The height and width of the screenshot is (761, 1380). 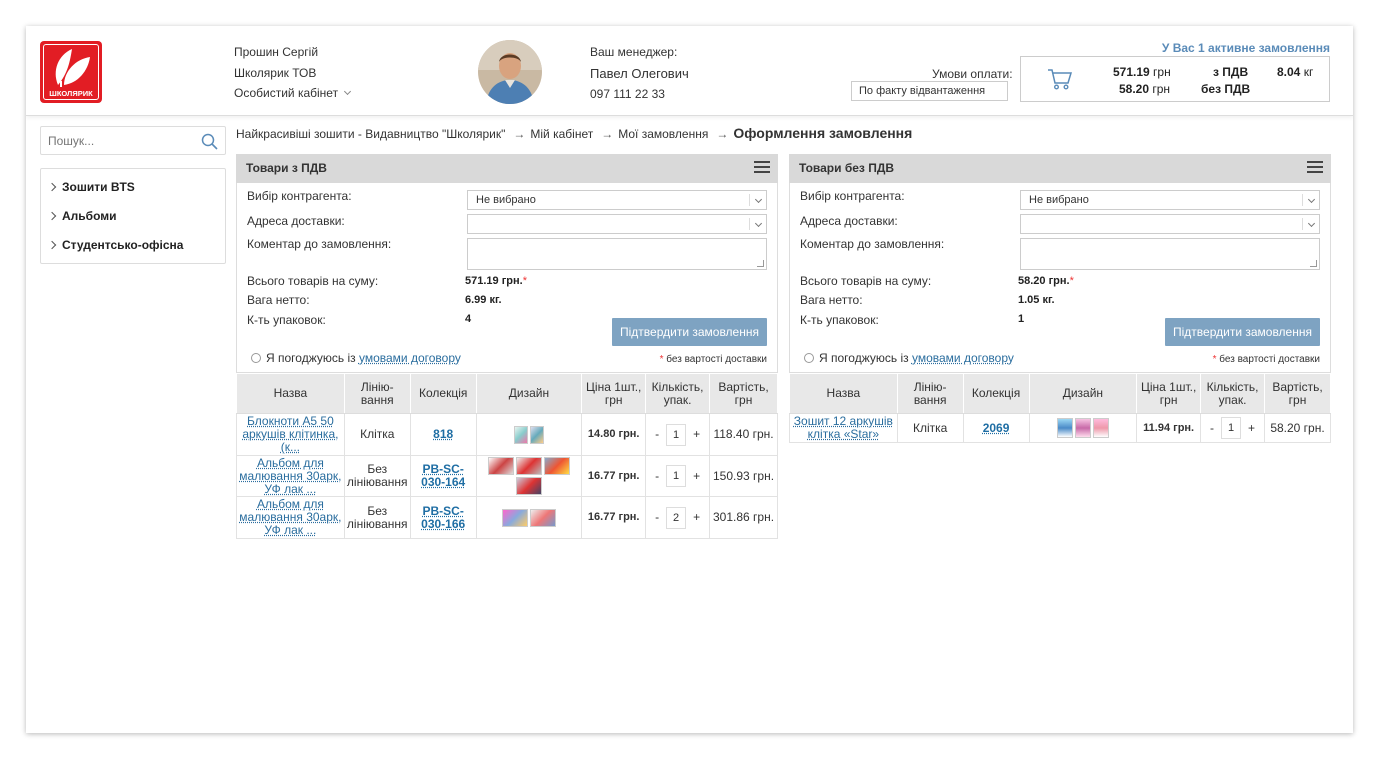 I want to click on weight-value: 1.05 кг., so click(x=1036, y=300).